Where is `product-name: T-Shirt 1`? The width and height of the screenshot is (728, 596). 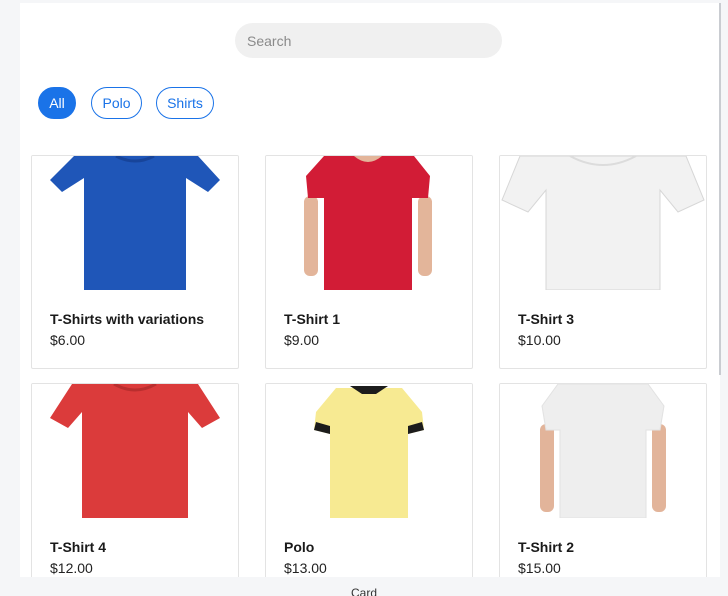
product-name: T-Shirt 1 is located at coordinates (312, 319).